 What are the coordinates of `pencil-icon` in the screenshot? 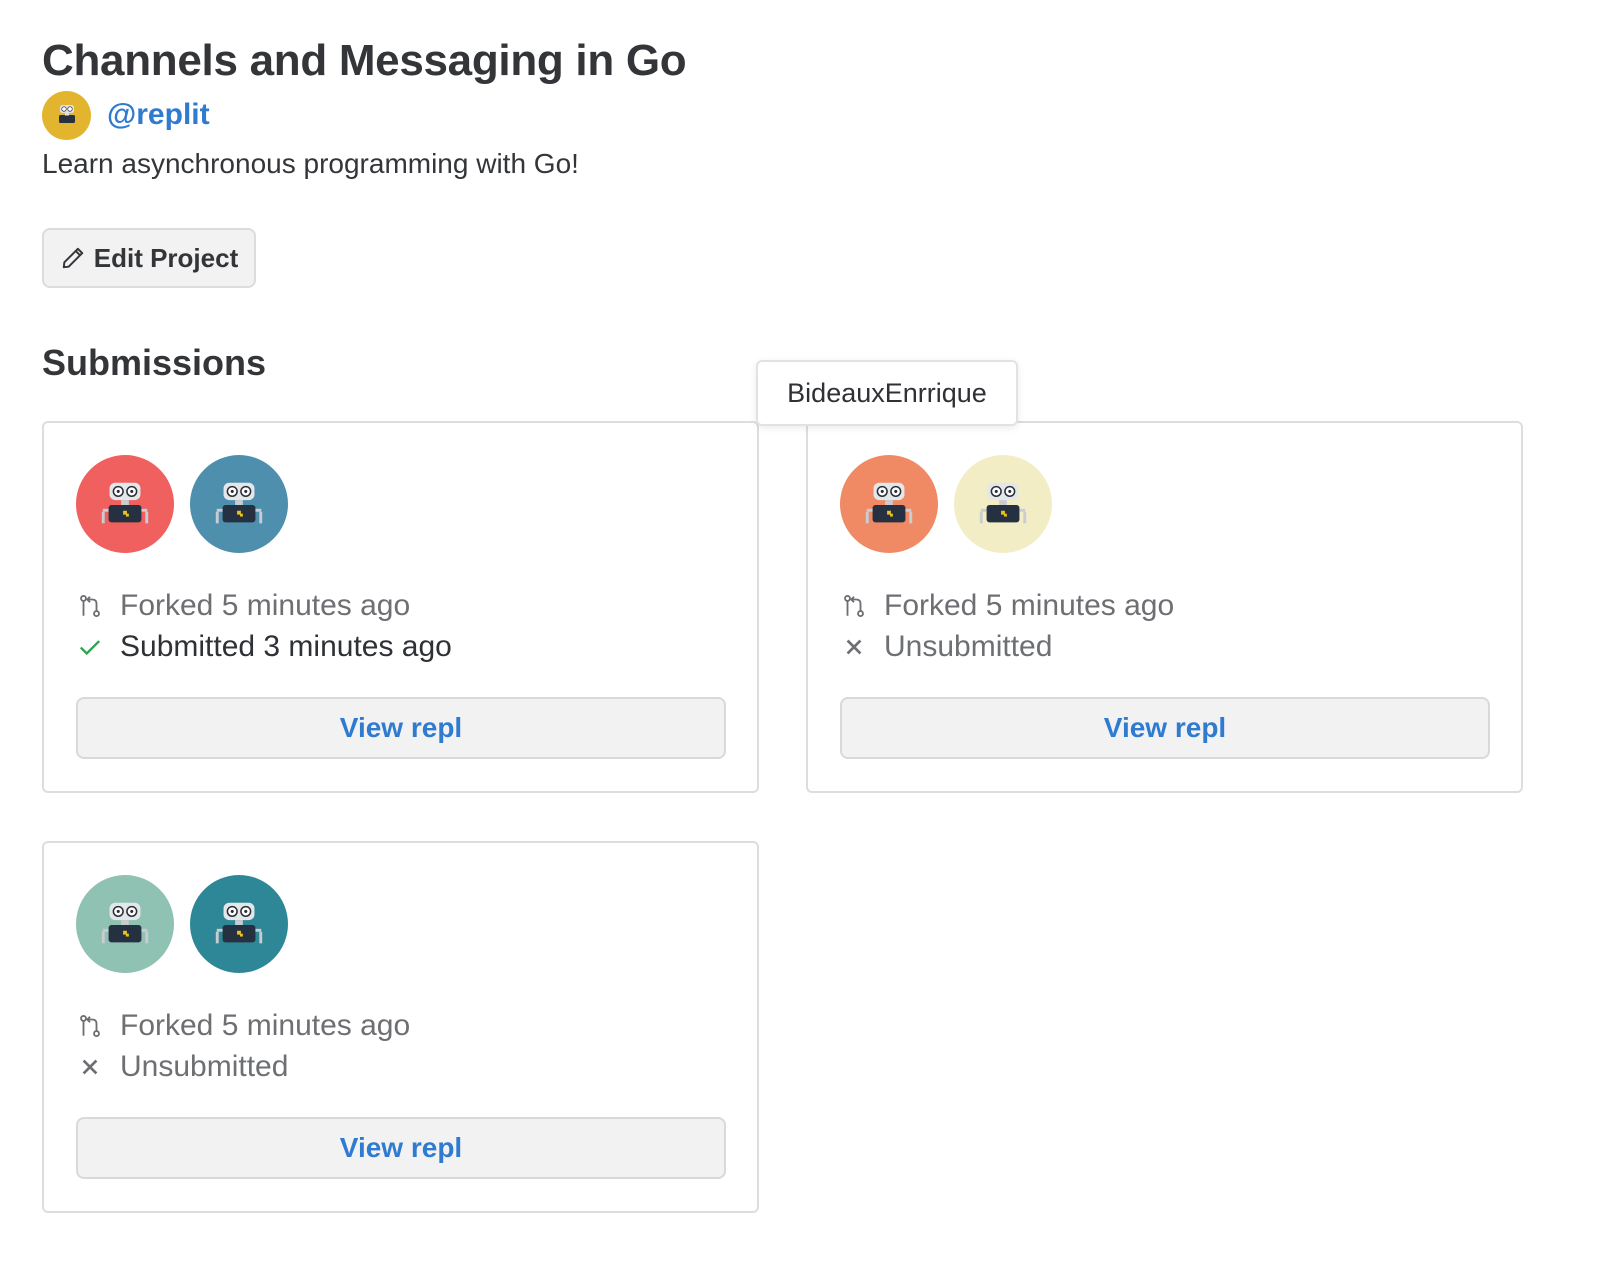 It's located at (72, 258).